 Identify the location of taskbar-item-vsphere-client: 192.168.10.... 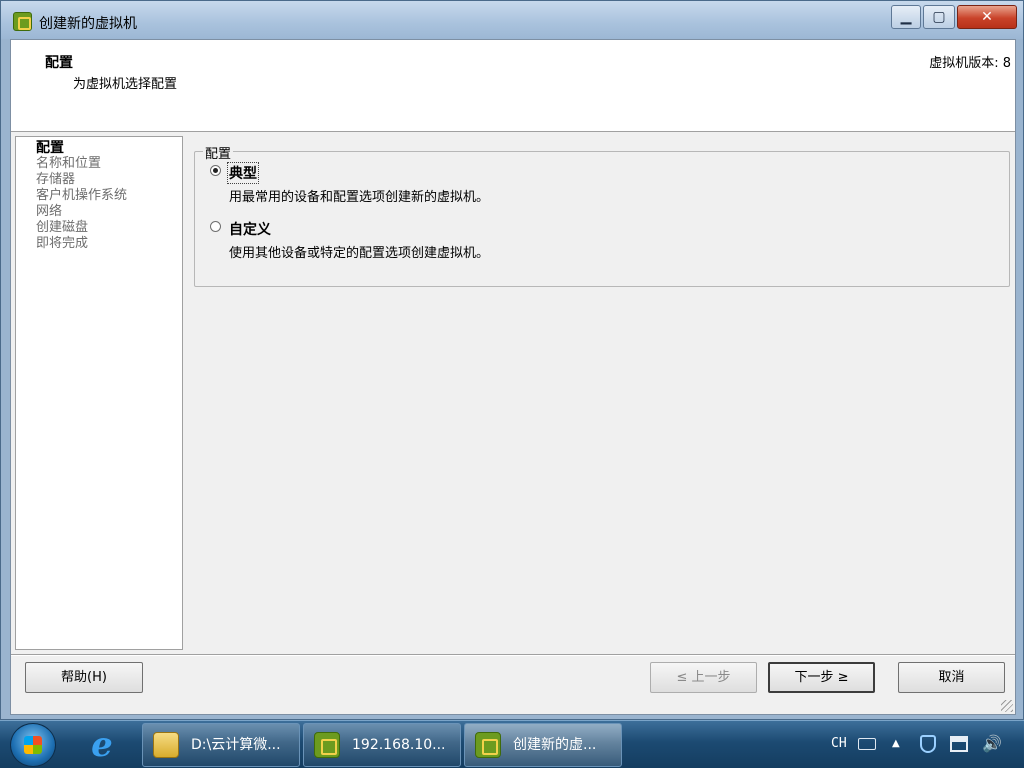
(382, 745).